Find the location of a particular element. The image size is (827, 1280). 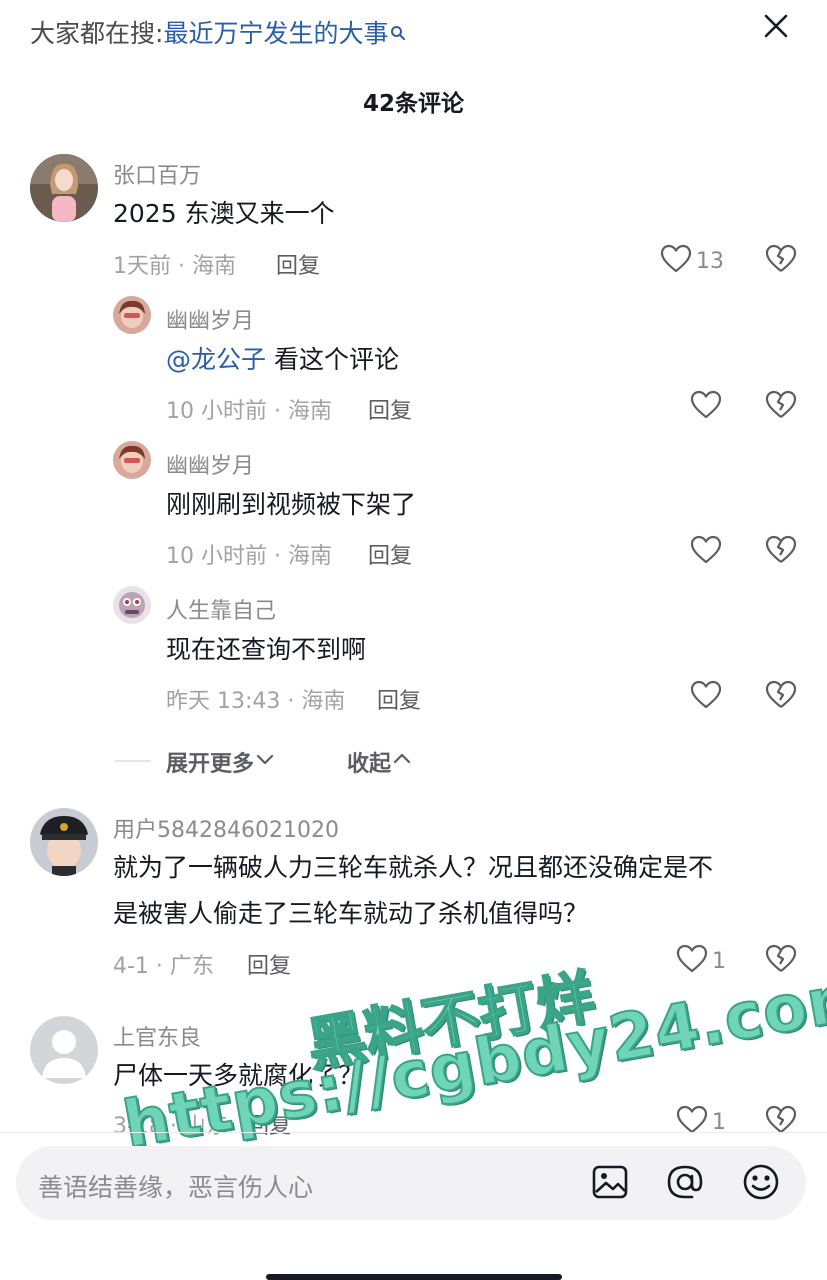

reply-text: 现在还查询不到啊 is located at coordinates (266, 649).